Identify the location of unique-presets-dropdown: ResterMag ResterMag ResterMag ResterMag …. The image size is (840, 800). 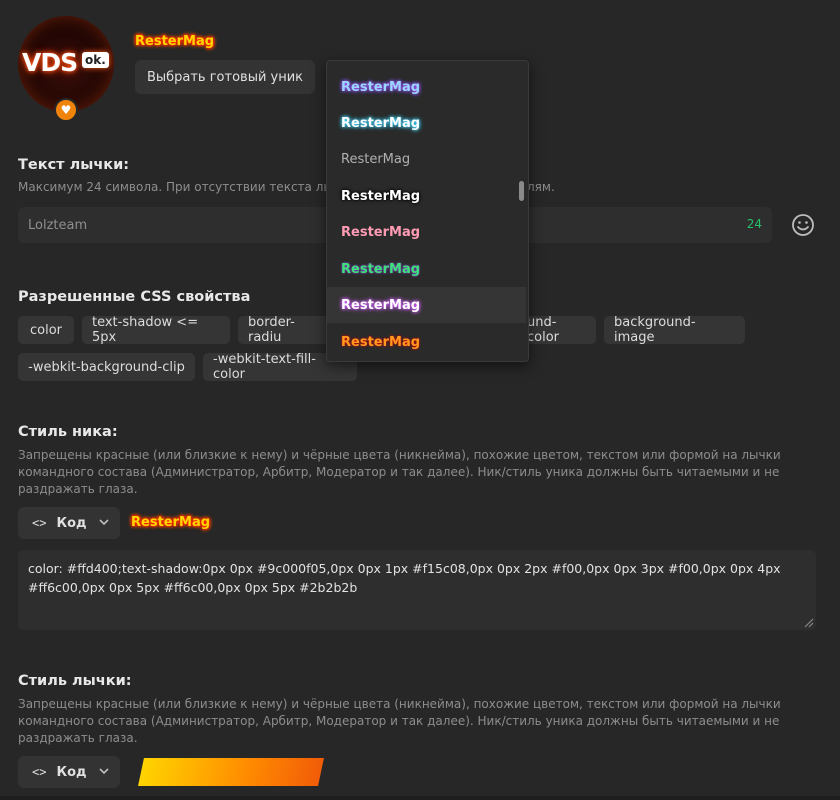
(427, 211).